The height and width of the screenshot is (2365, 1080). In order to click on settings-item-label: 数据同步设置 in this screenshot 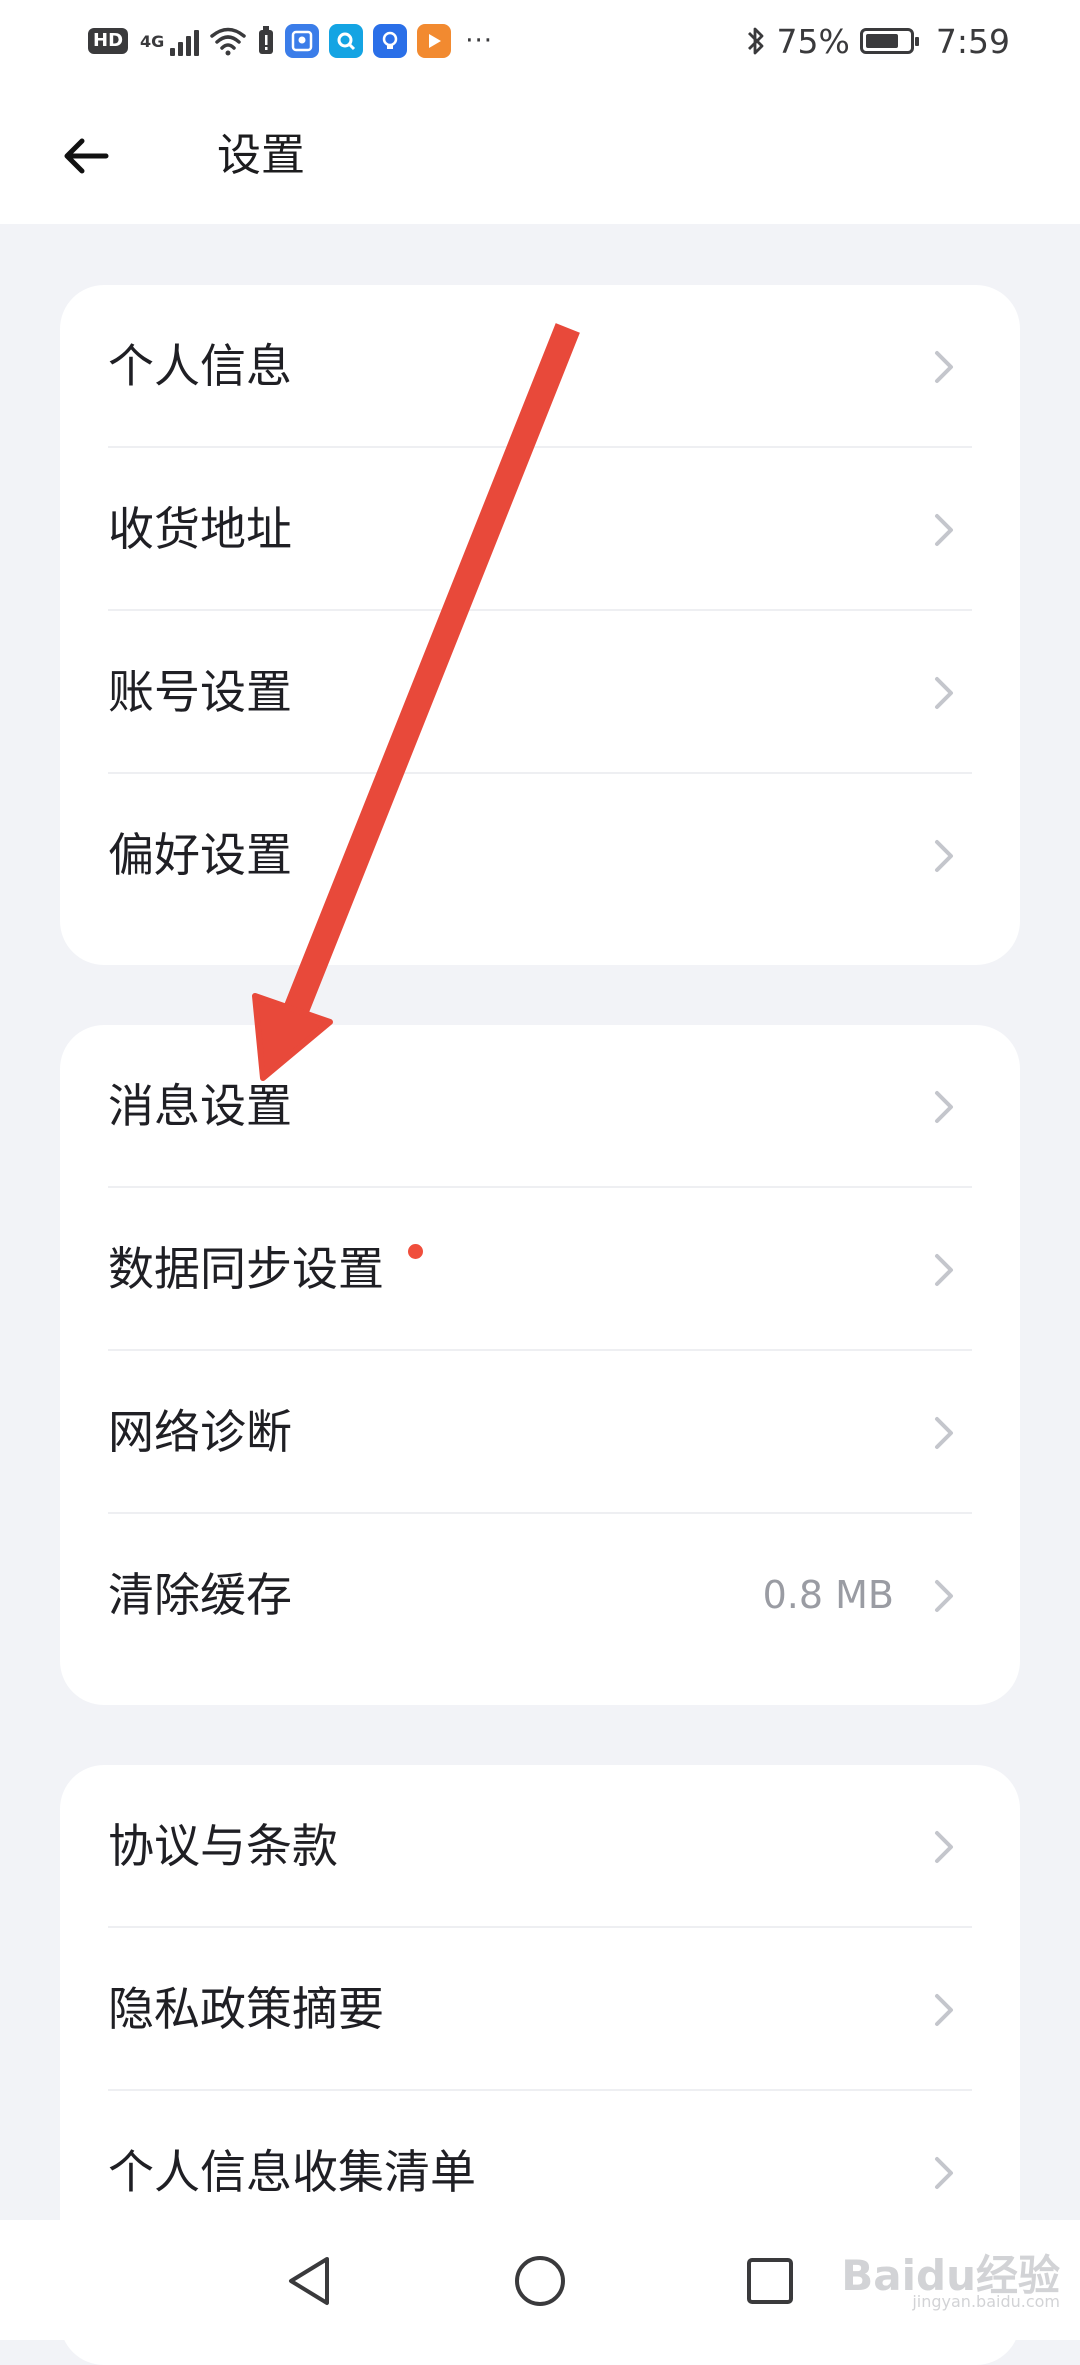, I will do `click(246, 1269)`.